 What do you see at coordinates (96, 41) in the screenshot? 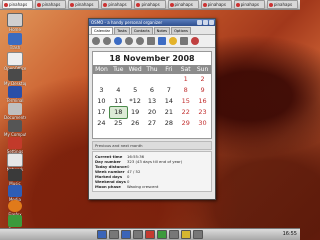
I see `previous-year-icon` at bounding box center [96, 41].